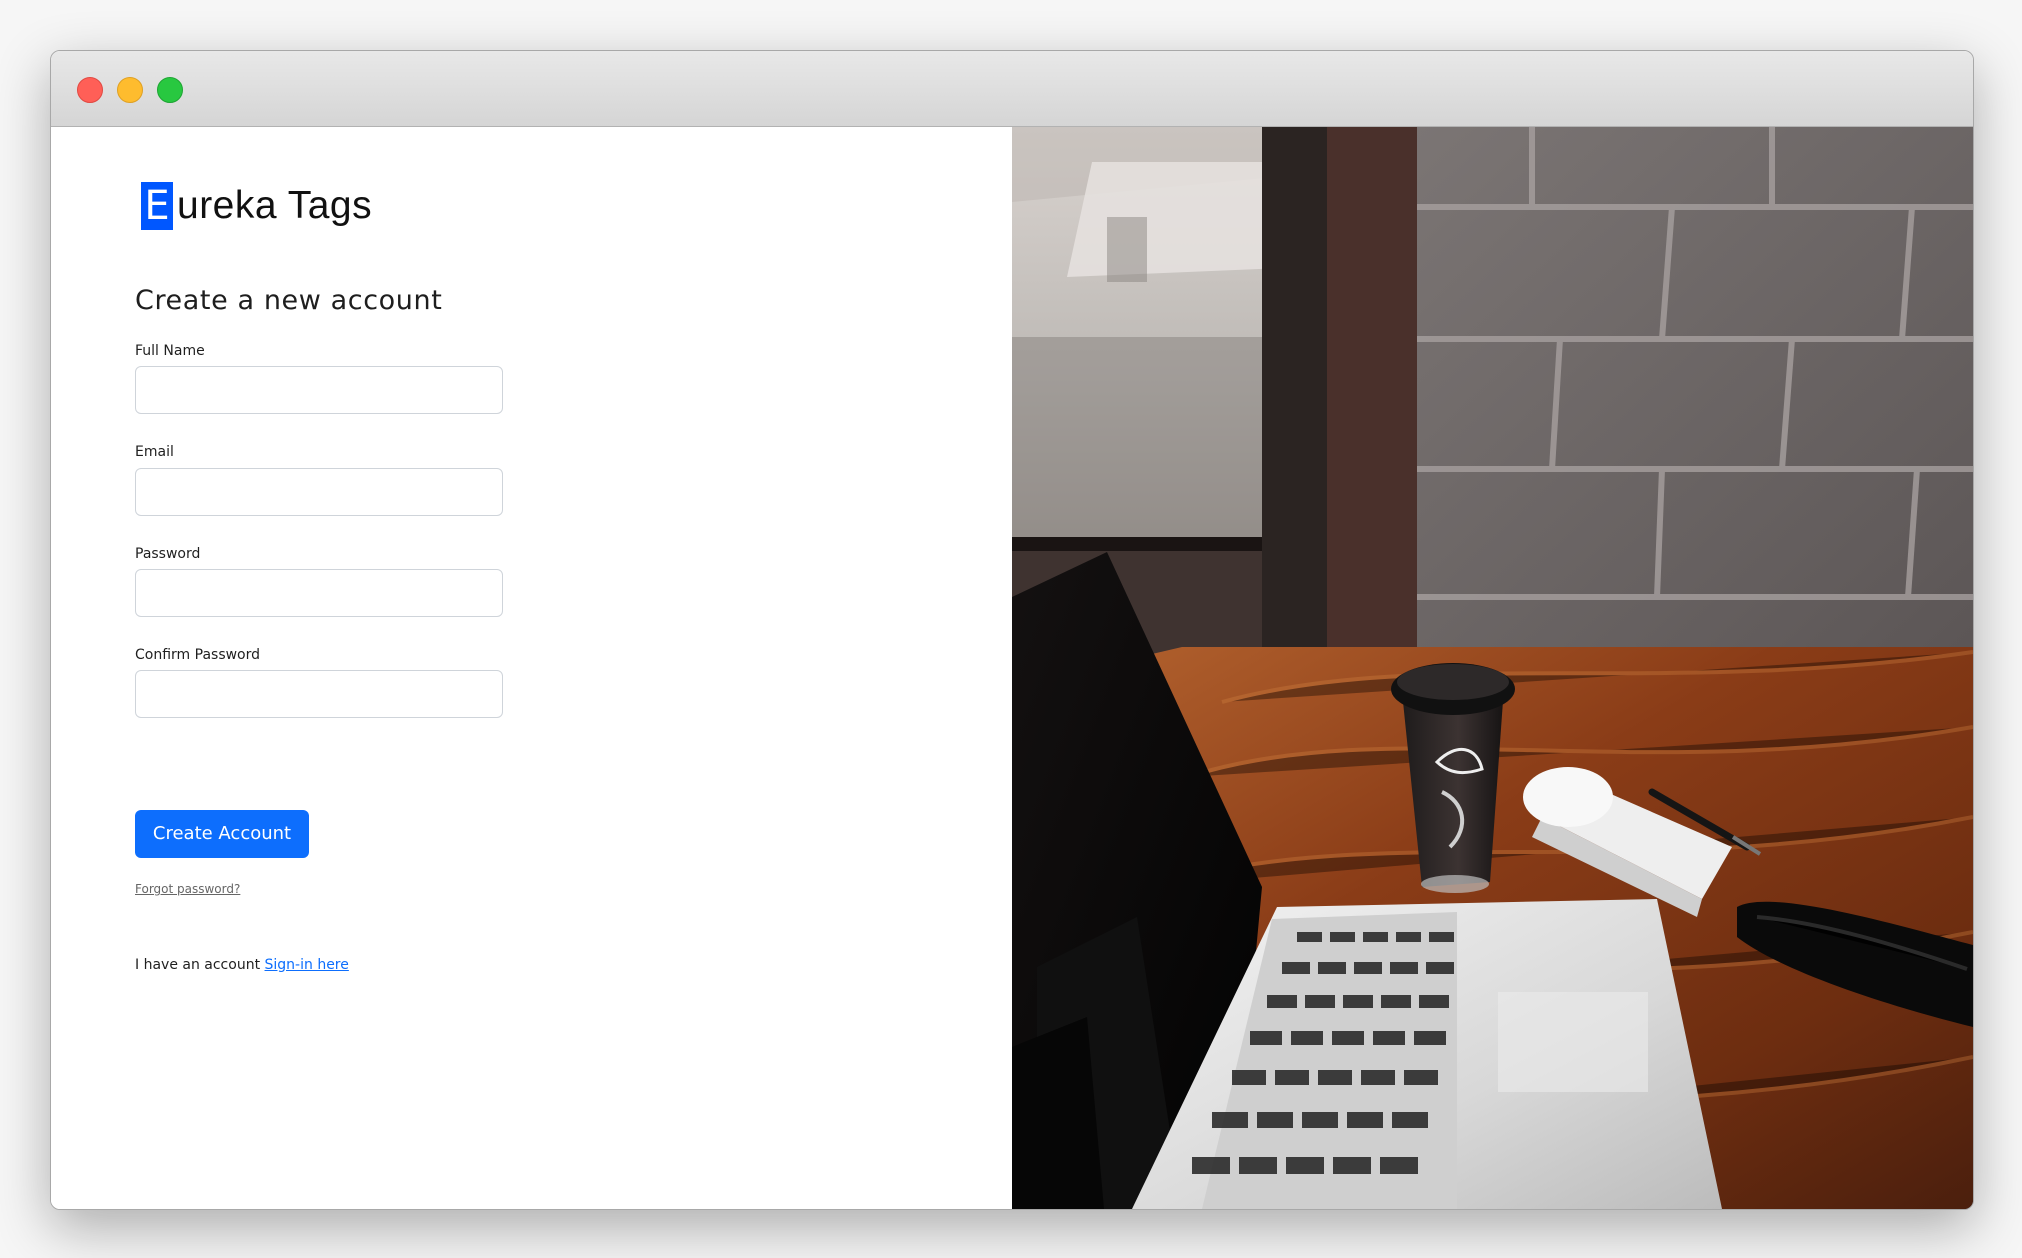 This screenshot has width=2022, height=1258. I want to click on window-titlebar, so click(1012, 89).